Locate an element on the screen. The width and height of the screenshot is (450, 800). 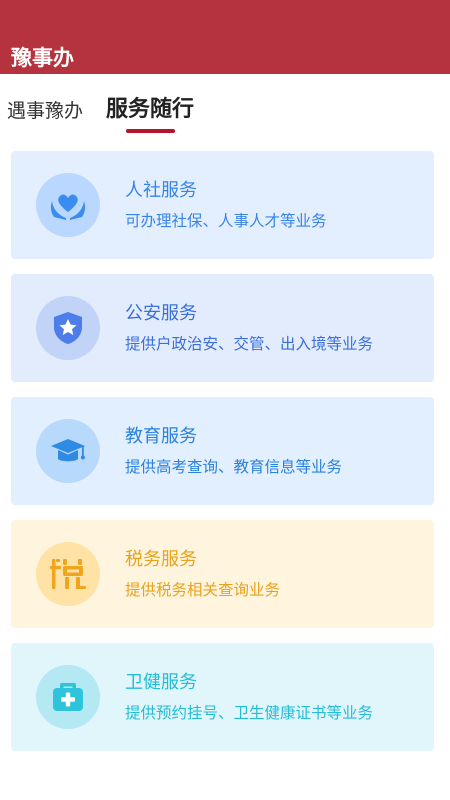
service-card-shuiwu: 税务服务 提供税务相关查询业务 is located at coordinates (222, 574).